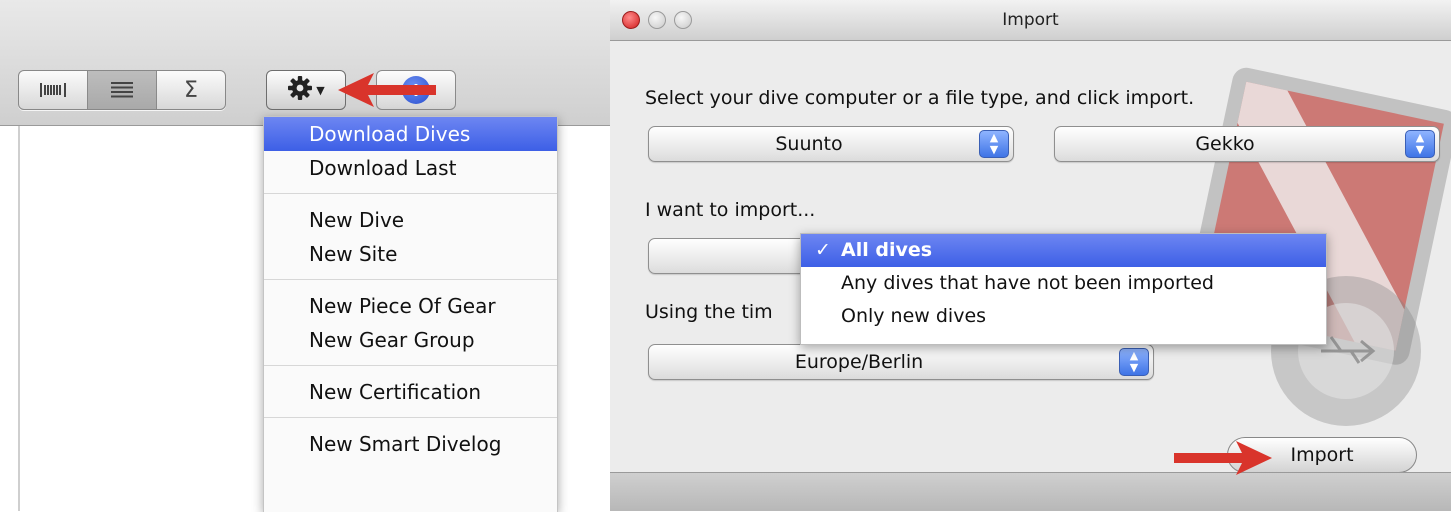 This screenshot has width=1451, height=512. Describe the element at coordinates (387, 90) in the screenshot. I see `annotation-arrow-left` at that location.